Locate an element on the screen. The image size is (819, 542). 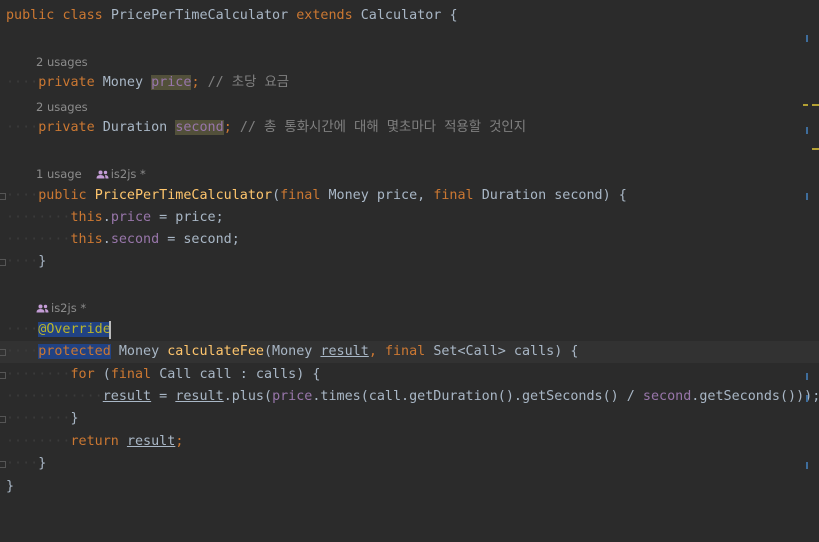
code-line-assign-second: ········this.second = second; is located at coordinates (409, 240).